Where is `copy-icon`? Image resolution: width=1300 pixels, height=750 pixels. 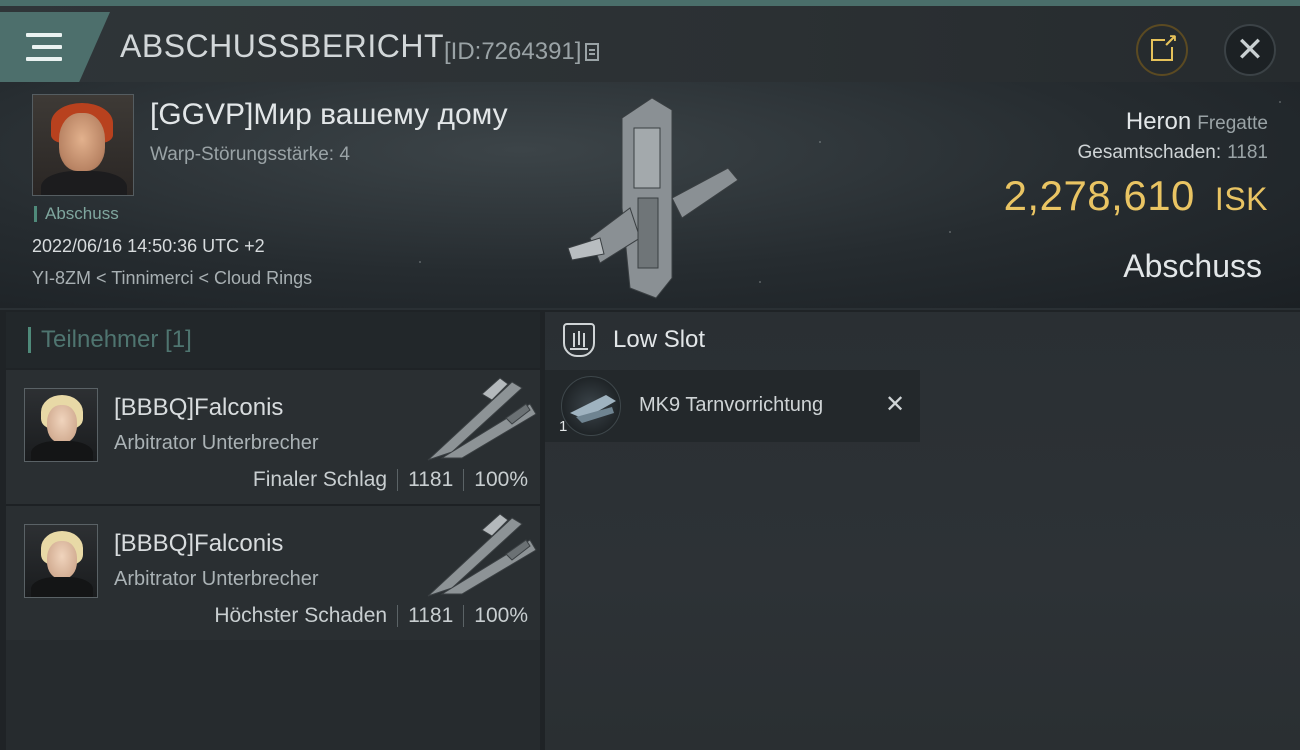
copy-icon is located at coordinates (592, 52).